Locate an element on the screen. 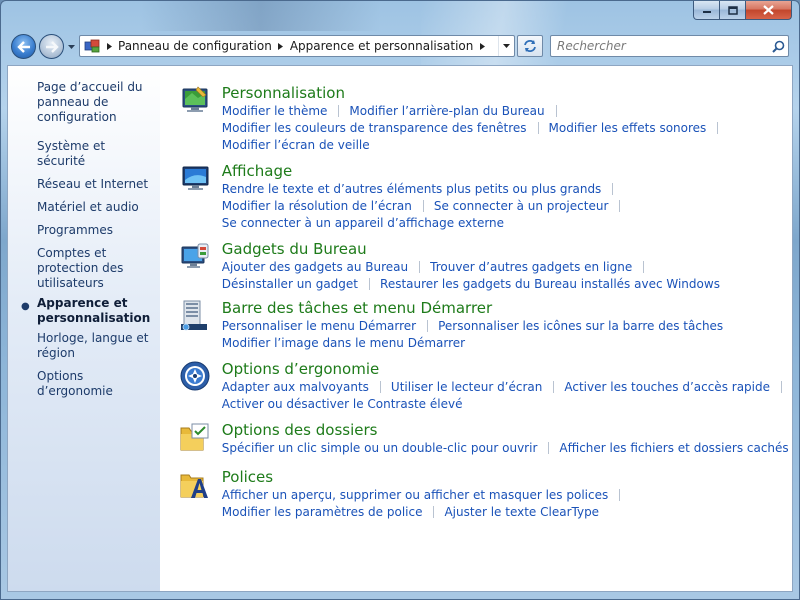  sidebar-item-label: Horloge, langue et région is located at coordinates (93, 345).